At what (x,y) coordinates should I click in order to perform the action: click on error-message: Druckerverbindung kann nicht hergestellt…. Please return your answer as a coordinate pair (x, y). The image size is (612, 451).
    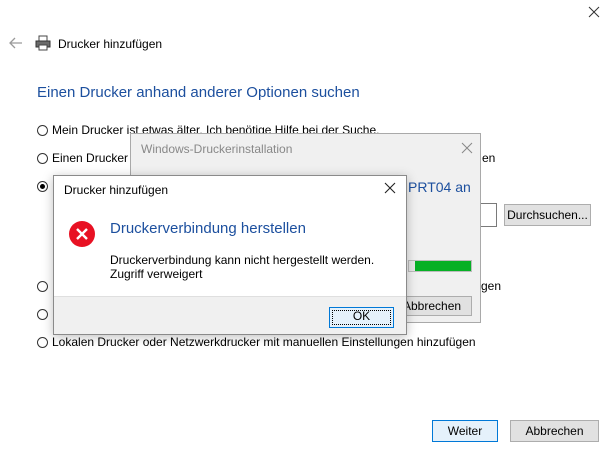
    Looking at the image, I should click on (242, 267).